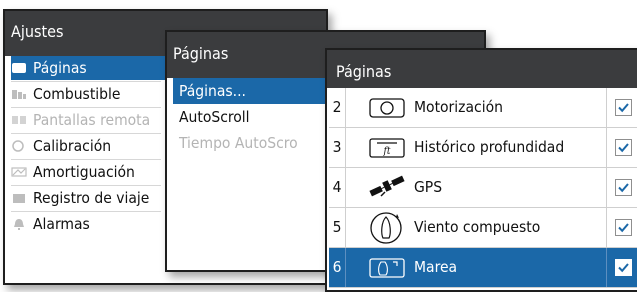  What do you see at coordinates (253, 143) in the screenshot?
I see `menu-item-tiempo-autoscroll: Tiempo AutoScro` at bounding box center [253, 143].